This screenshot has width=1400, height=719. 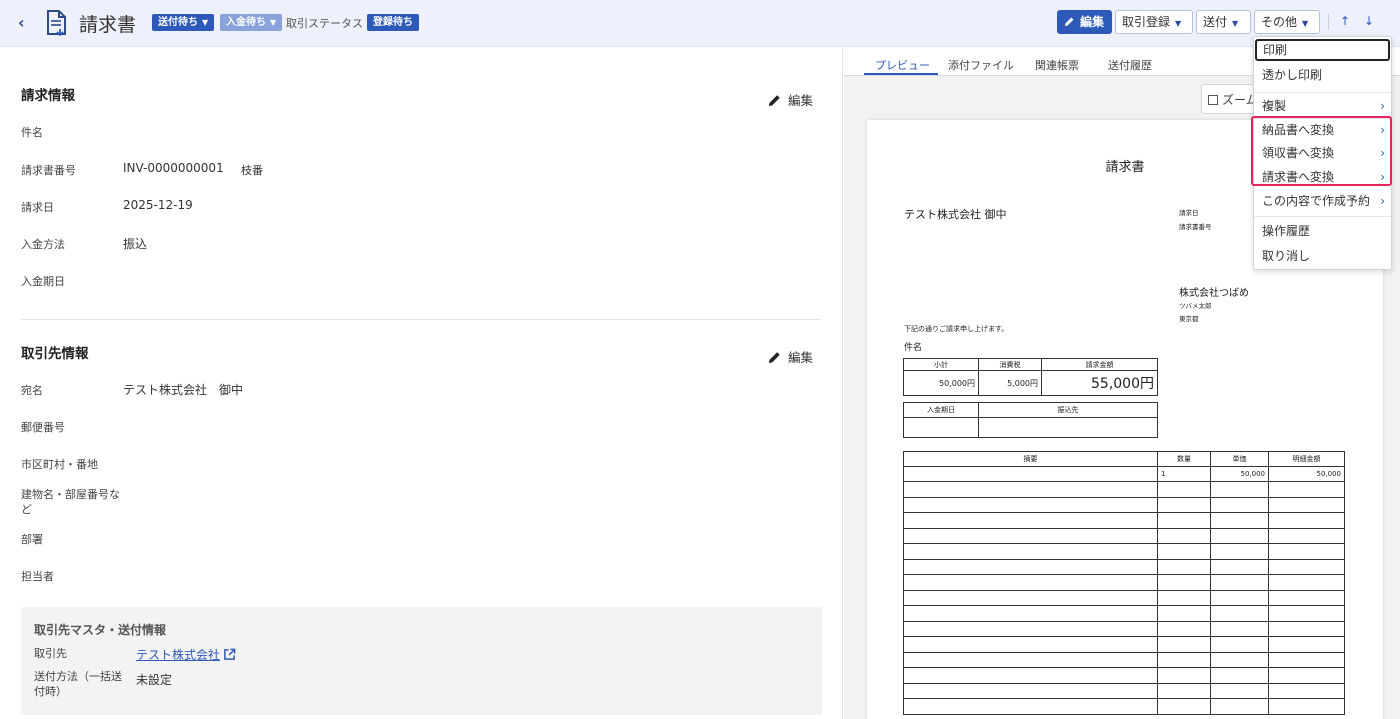 I want to click on summary-header-total: 請求金額, so click(x=1099, y=364).